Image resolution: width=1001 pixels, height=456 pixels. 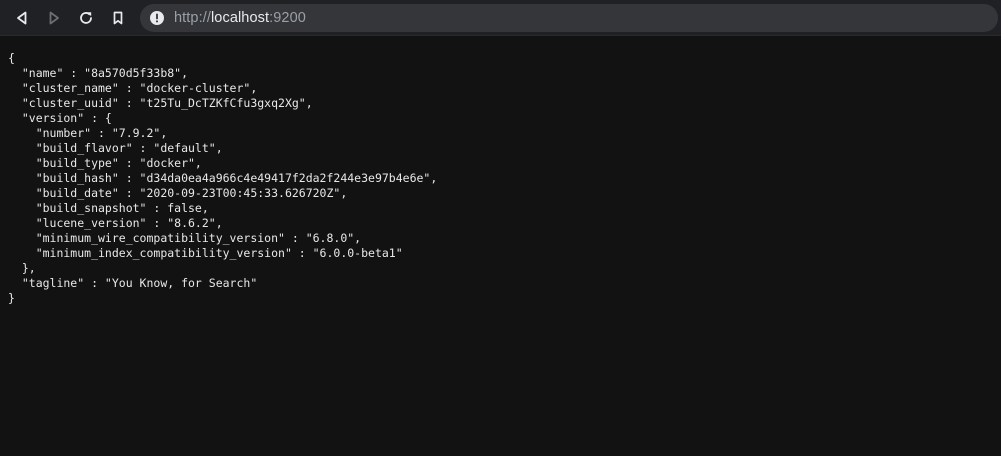 I want to click on url-text: http://localhost:9200, so click(x=240, y=18).